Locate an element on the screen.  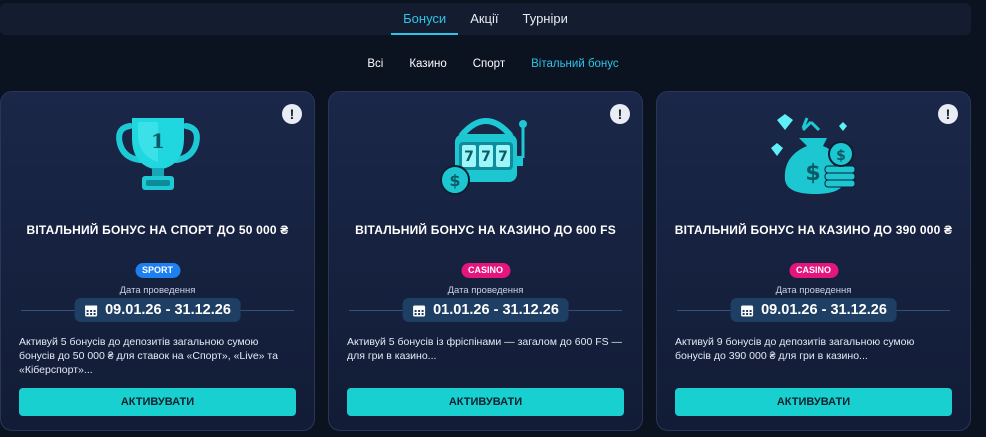
card-title: ВІТАЛЬНИЙ БОНУС НА СПОРТ ДО 50 000 ₴ is located at coordinates (157, 230).